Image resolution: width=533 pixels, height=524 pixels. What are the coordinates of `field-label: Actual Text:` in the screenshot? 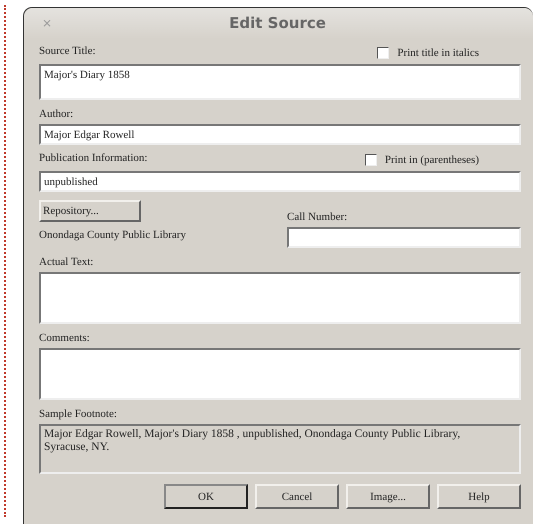 It's located at (66, 262).